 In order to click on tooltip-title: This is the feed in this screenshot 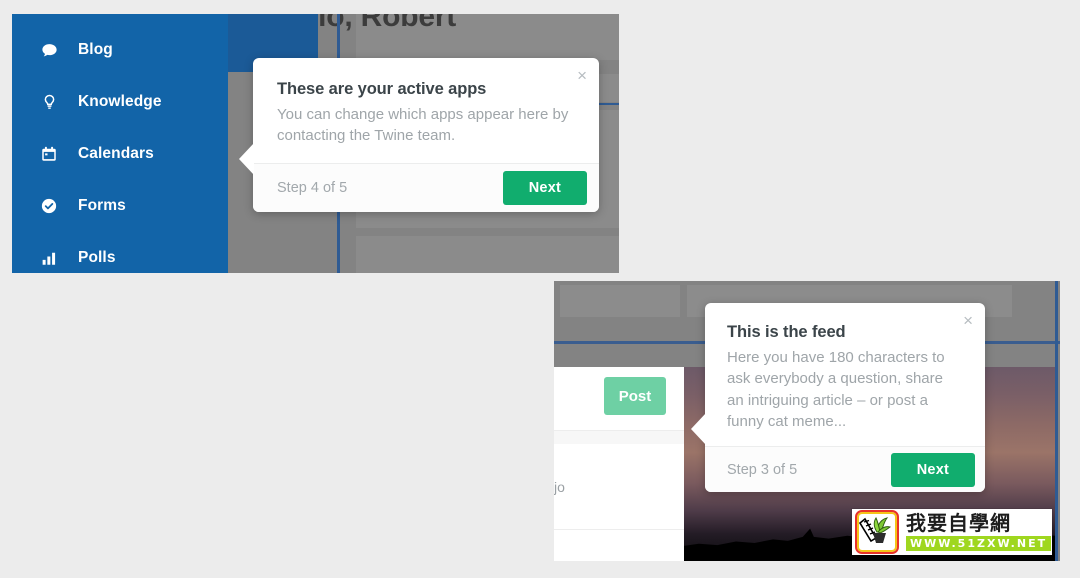, I will do `click(786, 332)`.